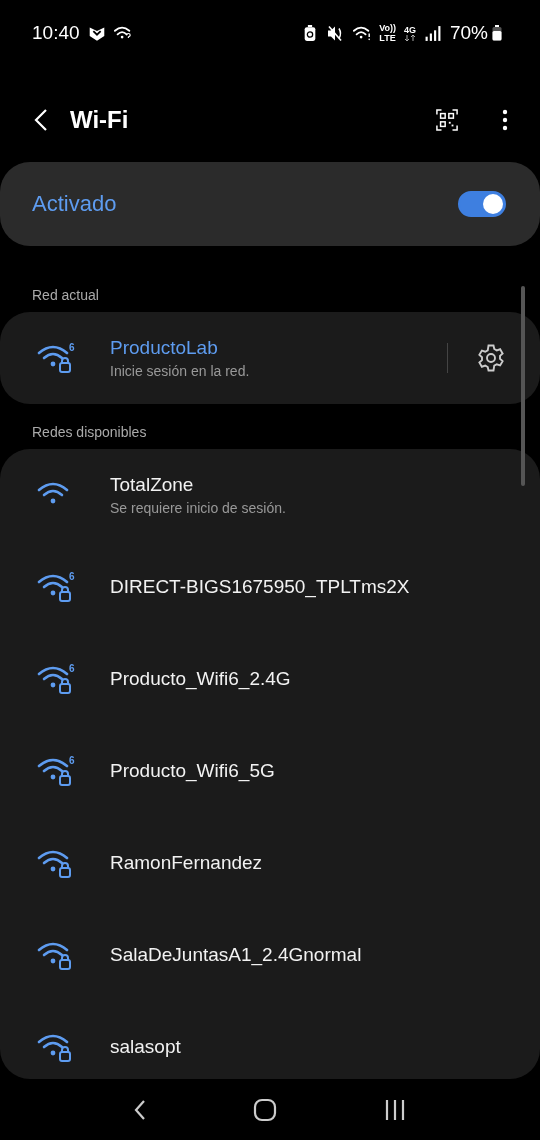 This screenshot has height=1140, width=540. Describe the element at coordinates (198, 508) in the screenshot. I see `network-status: Se requiere inicio de sesión.` at that location.